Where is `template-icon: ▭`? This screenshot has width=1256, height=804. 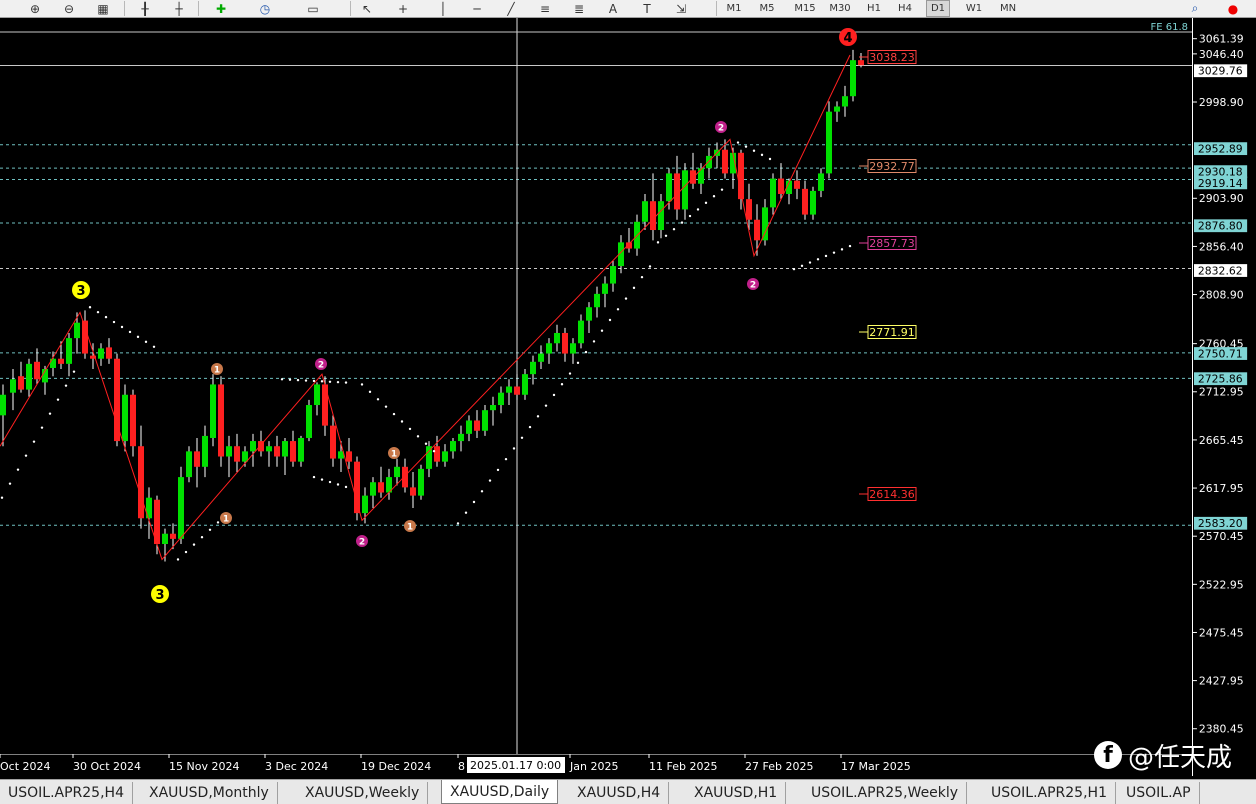
template-icon: ▭ is located at coordinates (313, 8).